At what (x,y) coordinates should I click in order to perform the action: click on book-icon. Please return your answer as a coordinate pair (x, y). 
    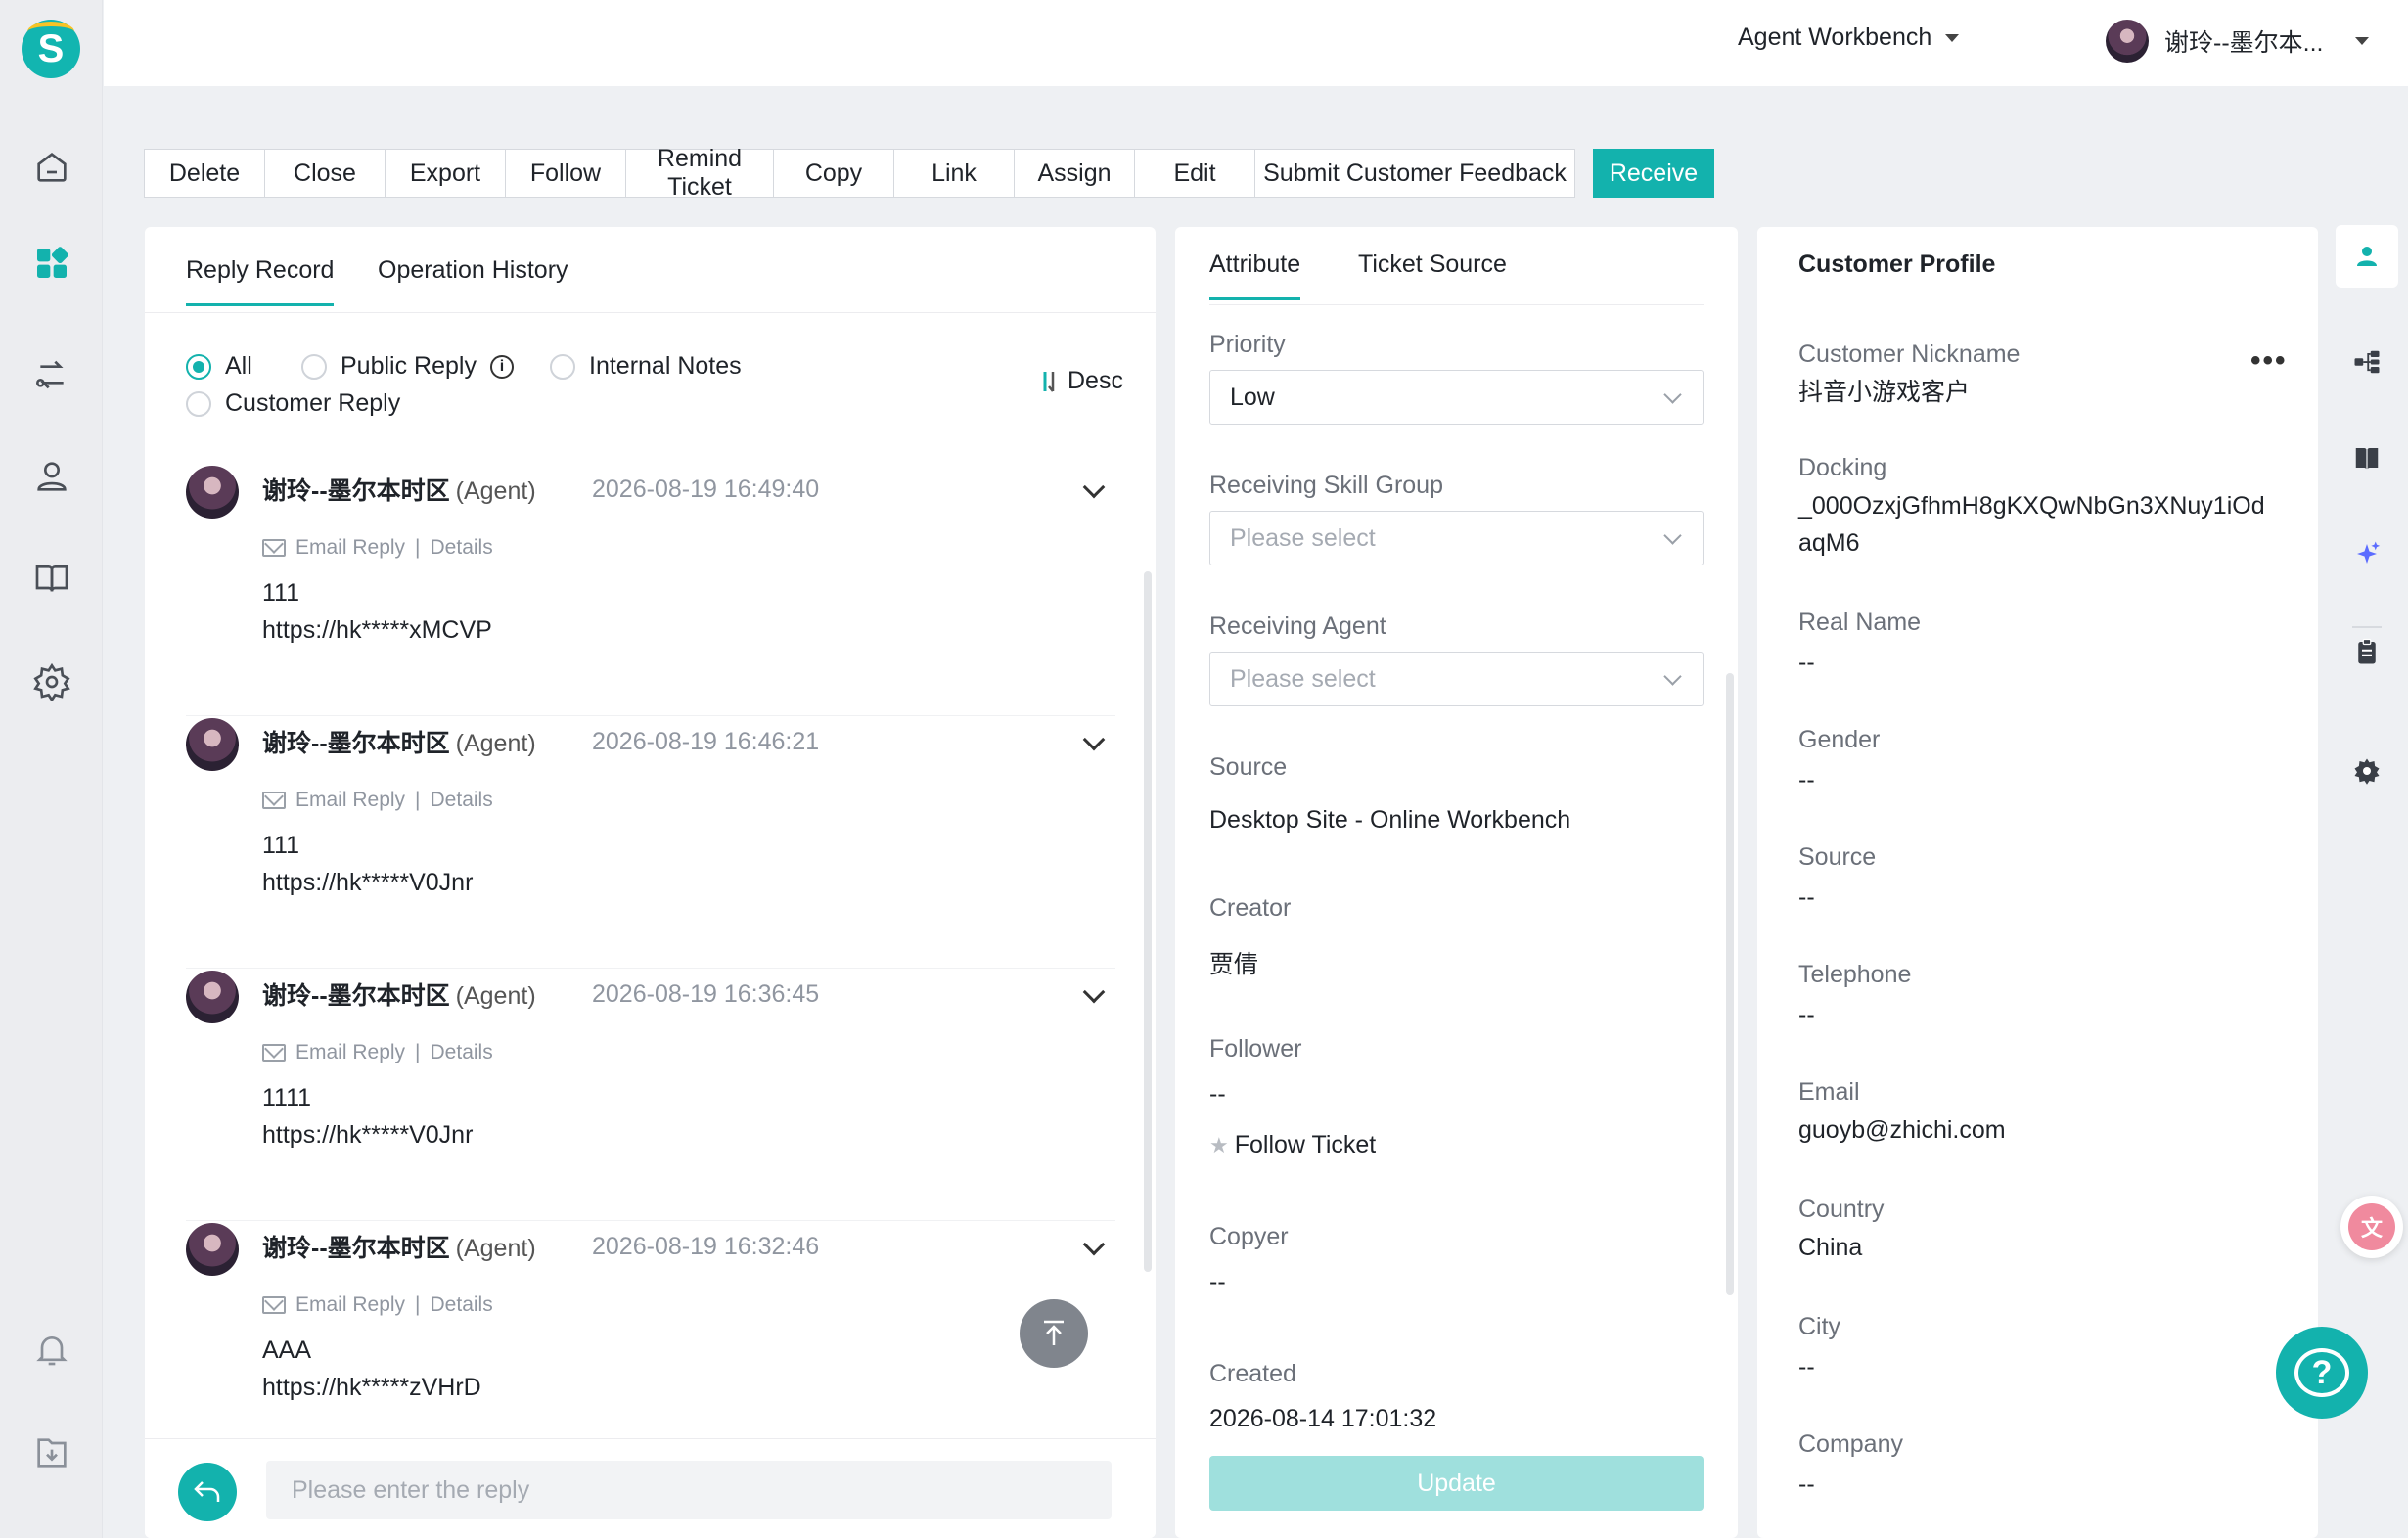
    Looking at the image, I should click on (2367, 458).